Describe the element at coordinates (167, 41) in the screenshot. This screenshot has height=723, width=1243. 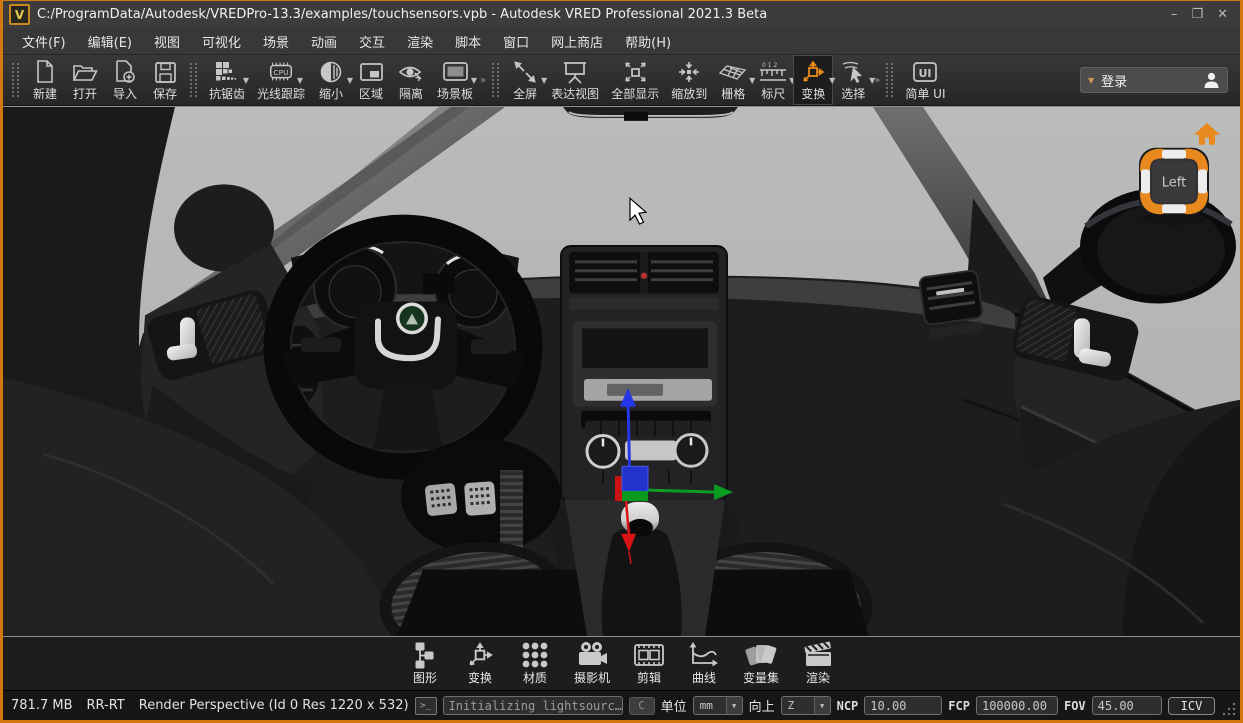
I see `menu-view: 视图` at that location.